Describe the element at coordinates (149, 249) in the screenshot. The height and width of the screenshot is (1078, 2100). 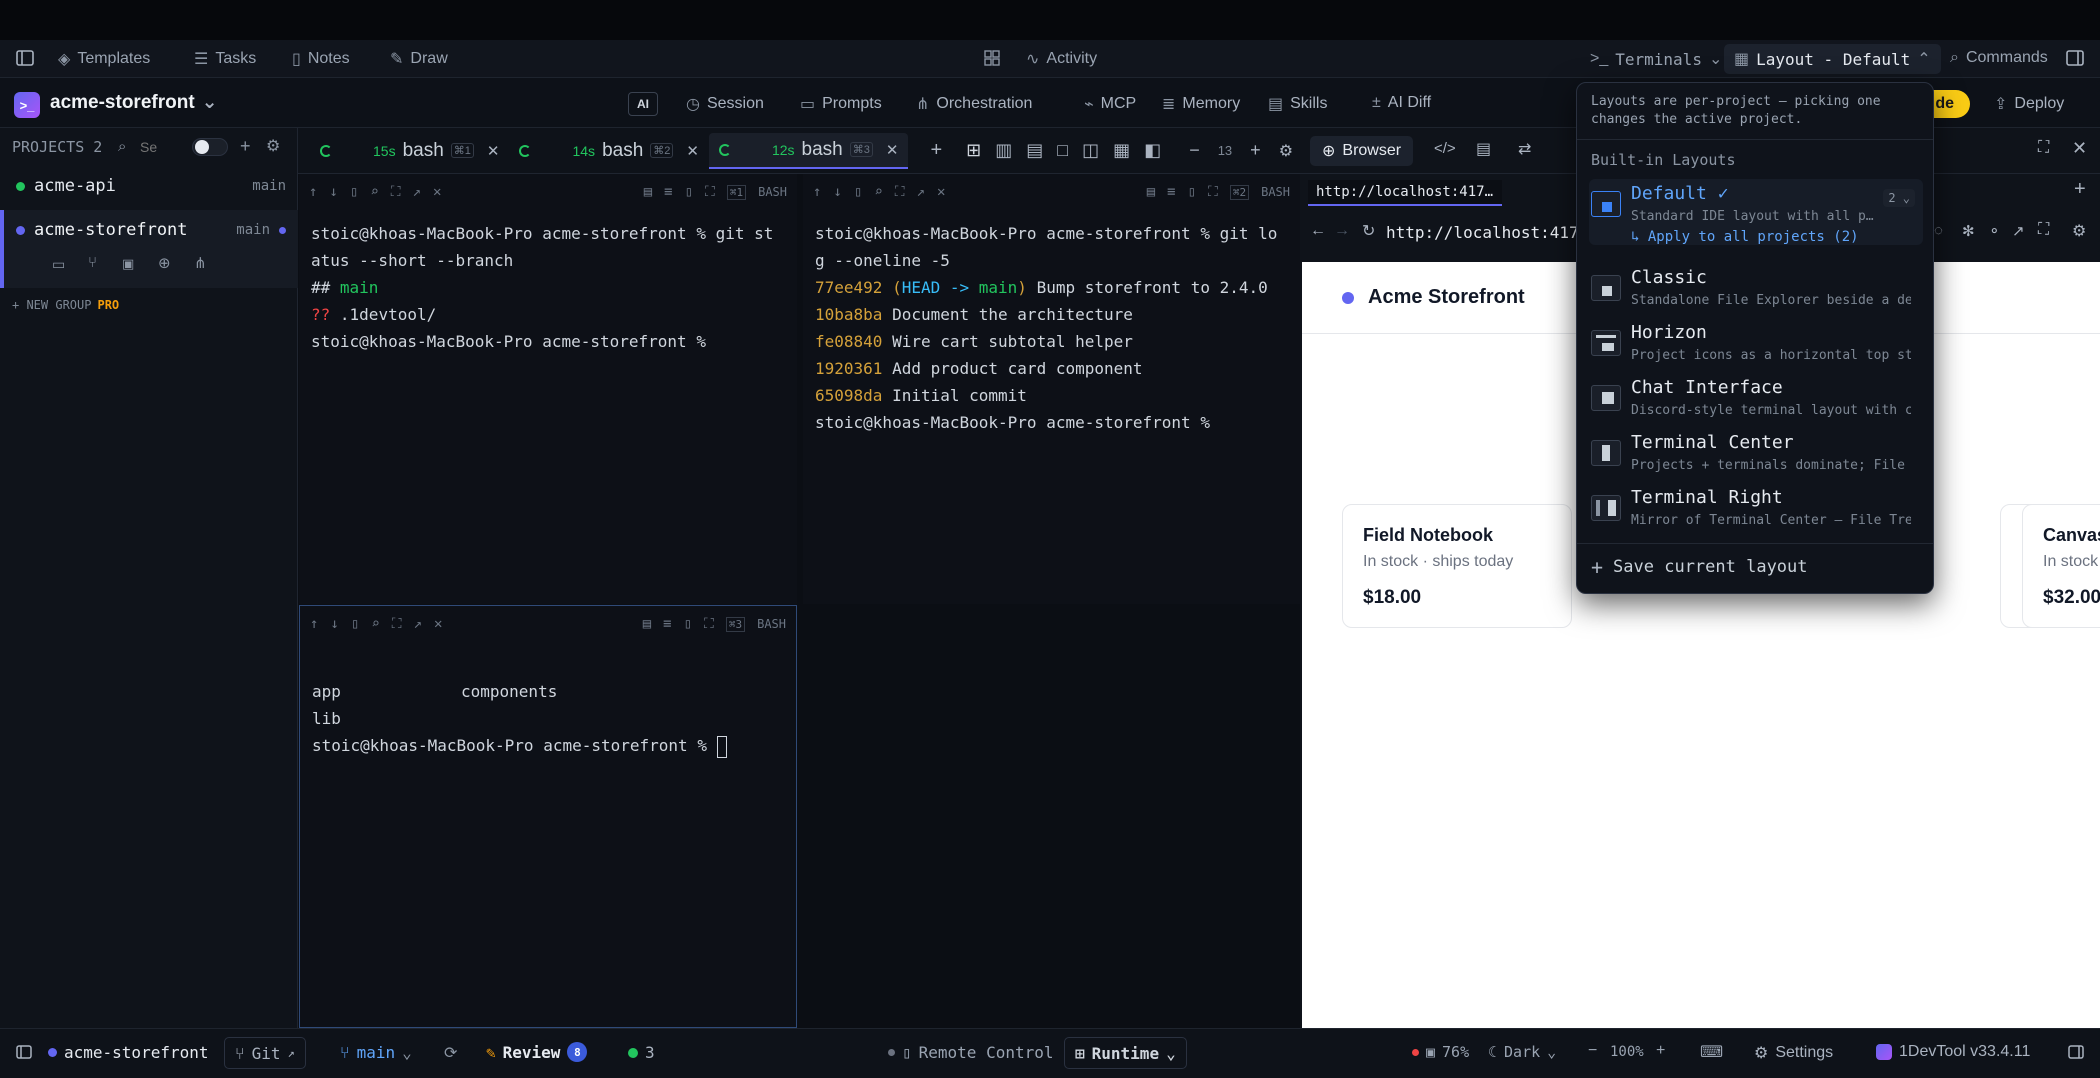
I see `project-item-acme-storefront: acme-storefront main ▭ ⑂ ▣ ⊕ ⋔` at that location.